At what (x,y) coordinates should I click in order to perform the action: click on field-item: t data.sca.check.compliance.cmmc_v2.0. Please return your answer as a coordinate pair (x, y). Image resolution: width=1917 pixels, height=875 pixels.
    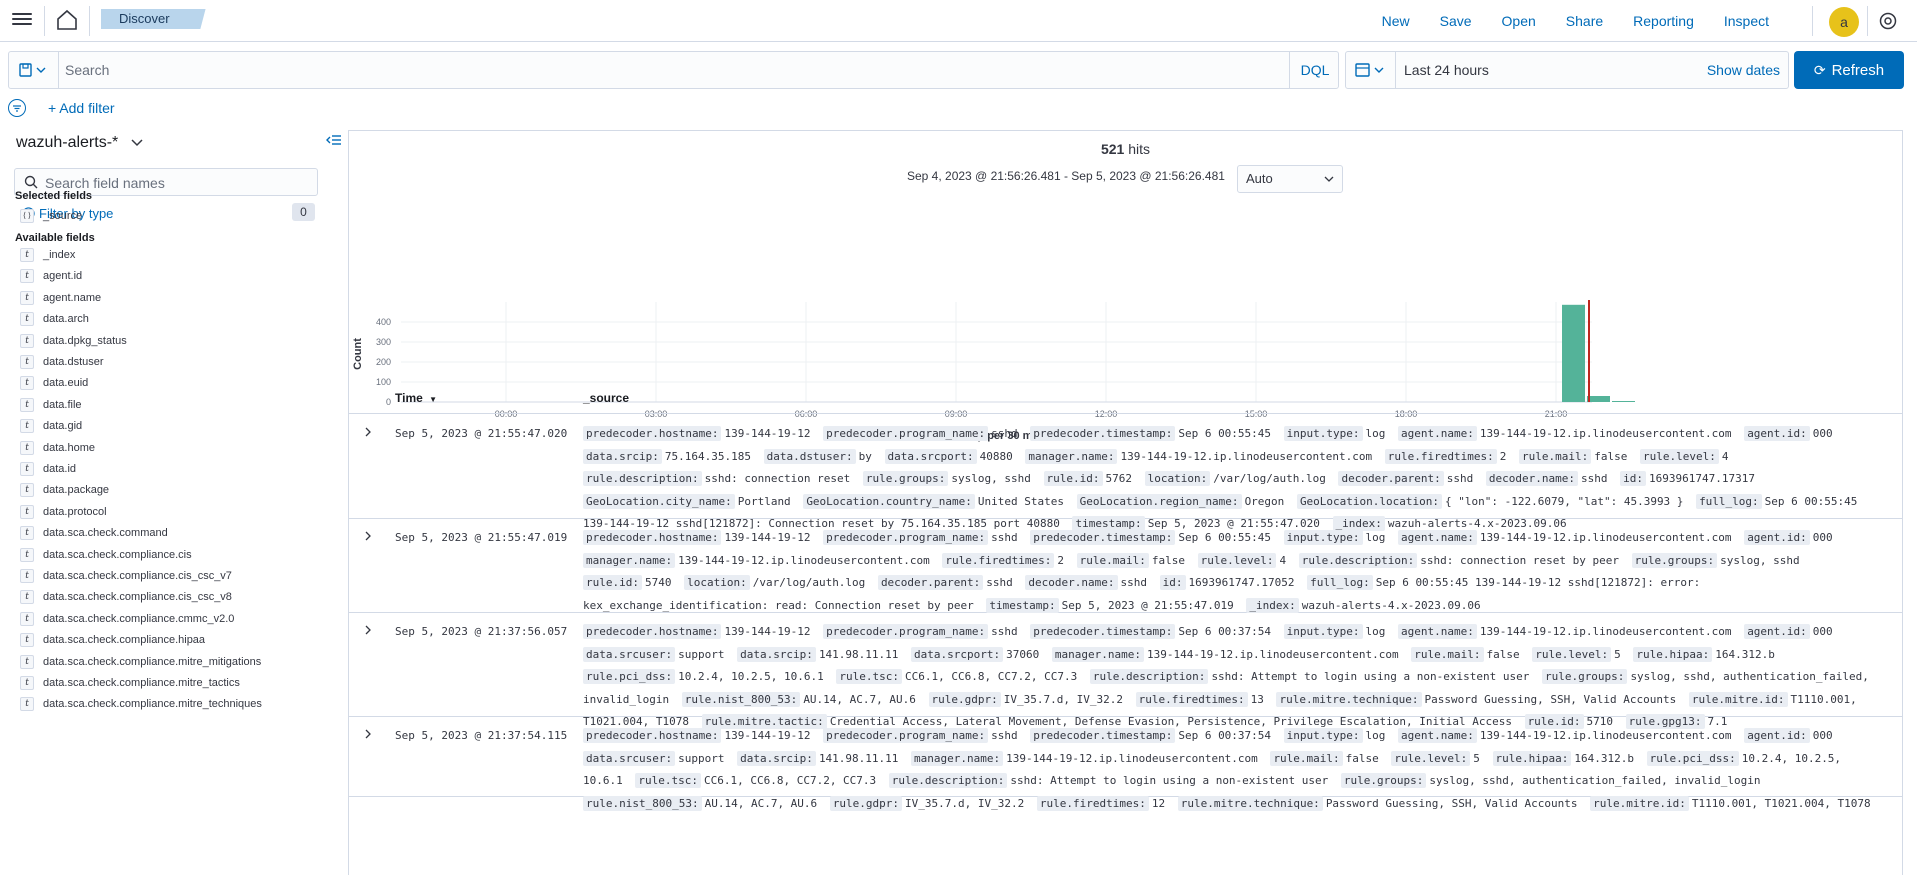
    Looking at the image, I should click on (127, 619).